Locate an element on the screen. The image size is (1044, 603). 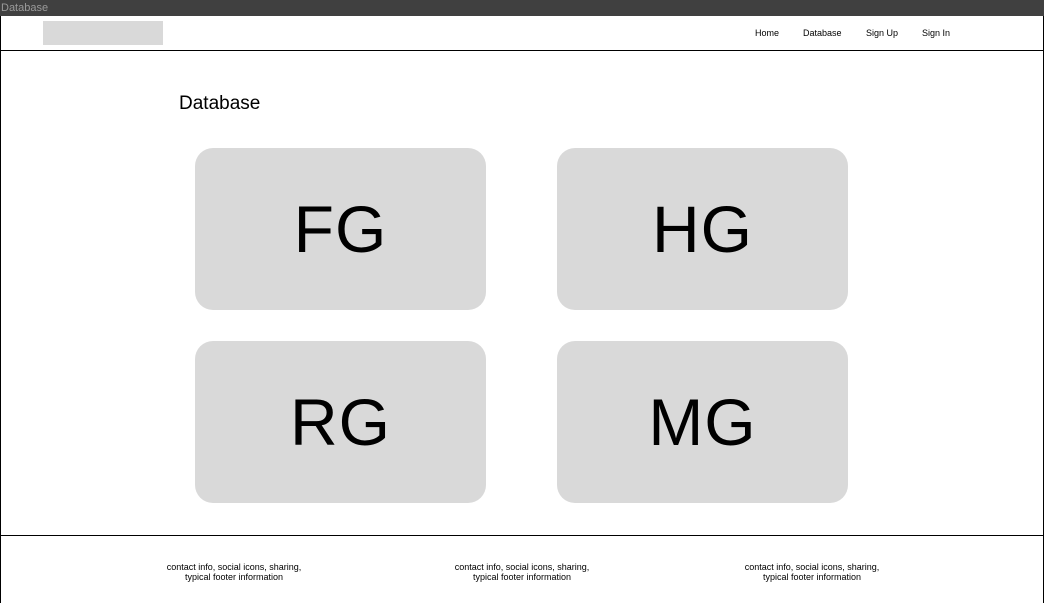
top-navbar: Home Database Sign Up Sign In is located at coordinates (522, 33).